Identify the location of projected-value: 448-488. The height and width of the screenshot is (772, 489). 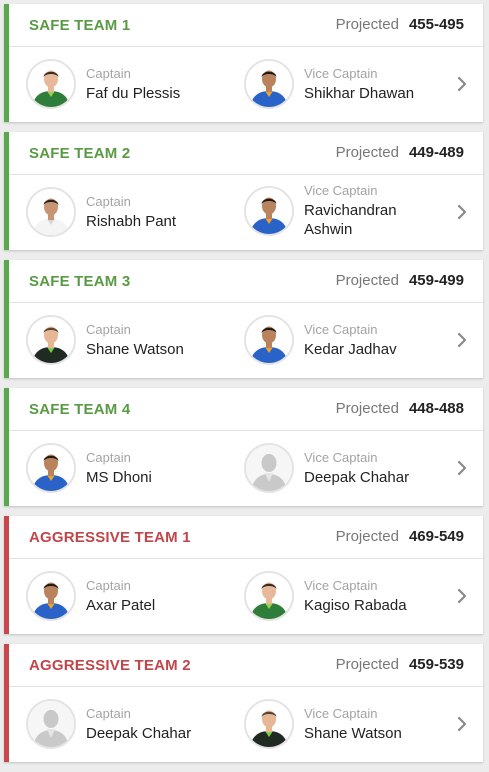
(436, 408).